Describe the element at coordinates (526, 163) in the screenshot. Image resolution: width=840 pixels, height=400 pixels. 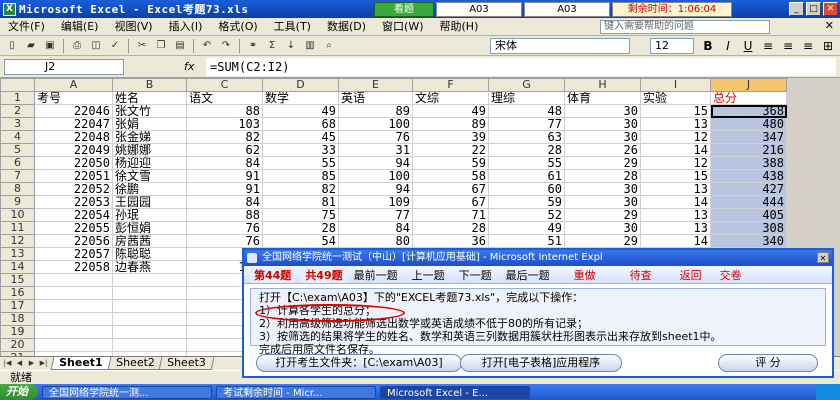
I see `cell: 55` at that location.